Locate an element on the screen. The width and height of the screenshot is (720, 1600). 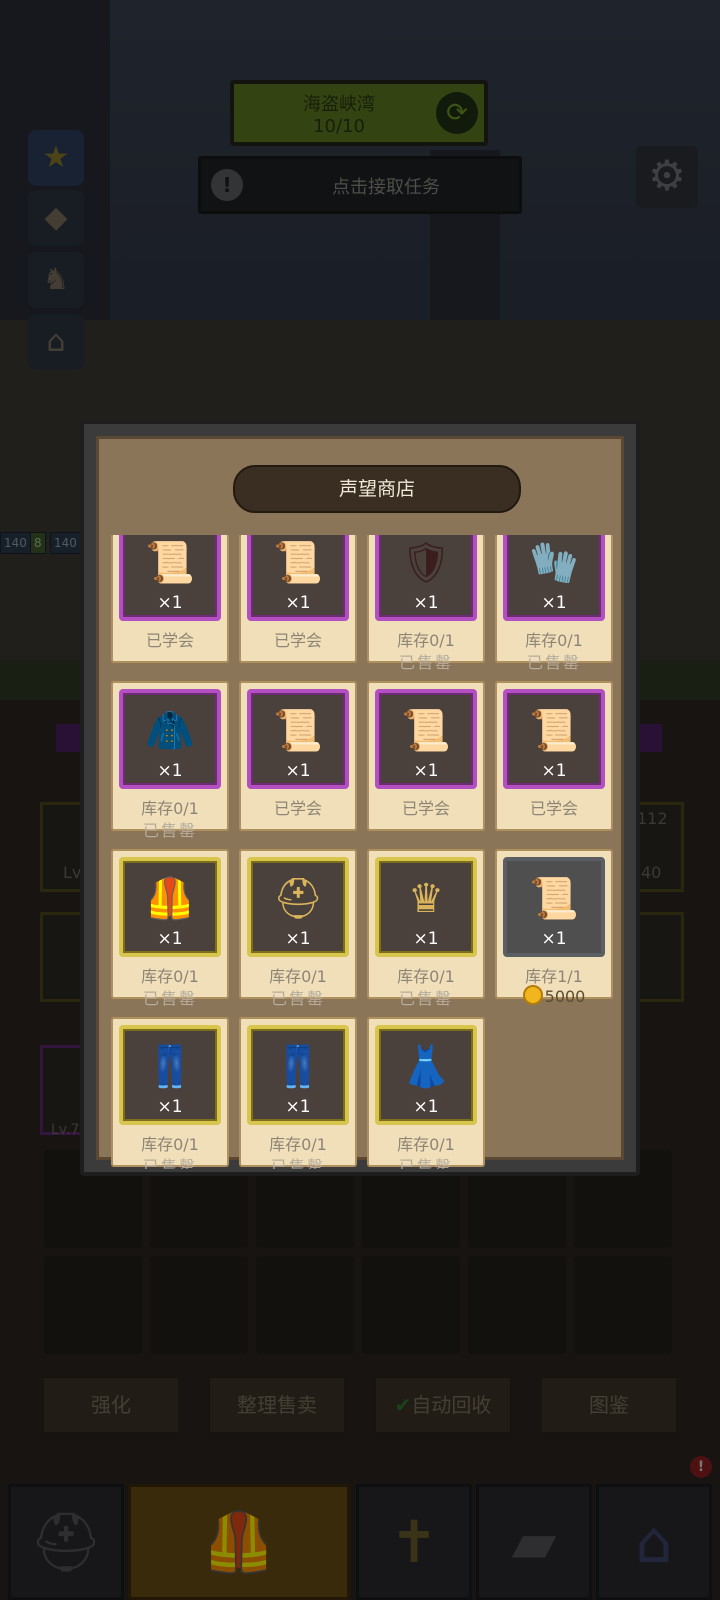
item-thumbnail: 🧤 ×1 is located at coordinates (554, 578).